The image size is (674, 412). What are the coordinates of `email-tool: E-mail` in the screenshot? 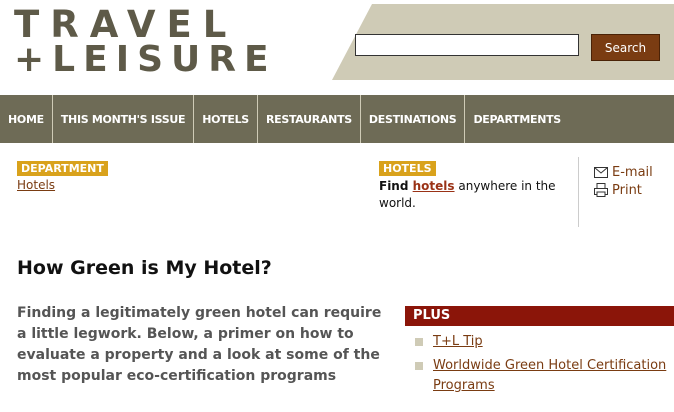 It's located at (623, 172).